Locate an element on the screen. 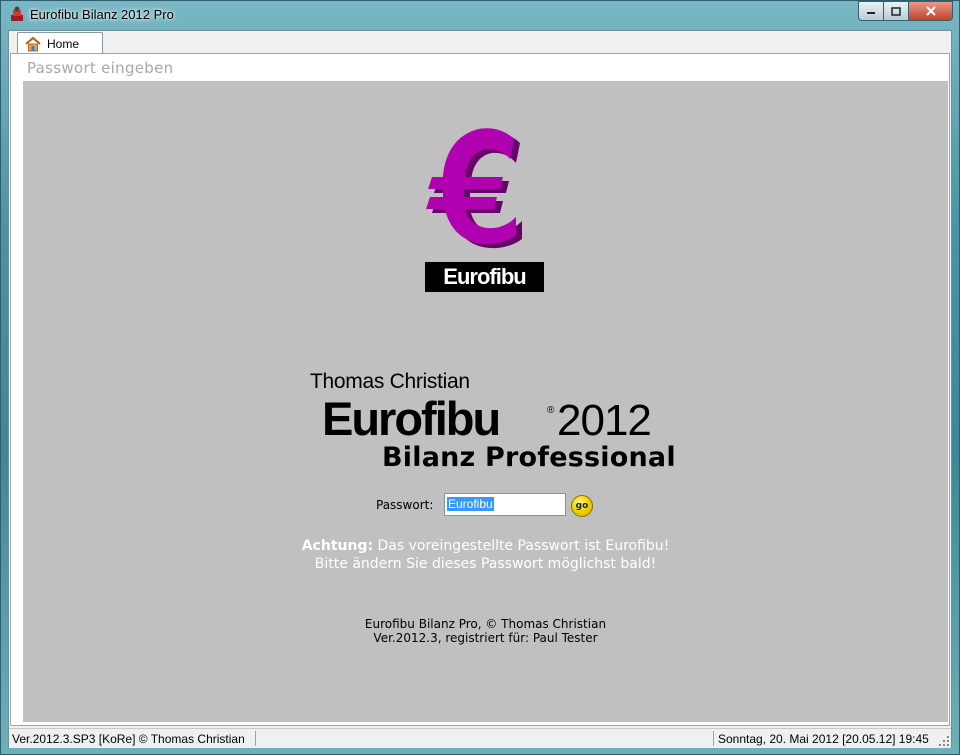  maximize-icon is located at coordinates (896, 11).